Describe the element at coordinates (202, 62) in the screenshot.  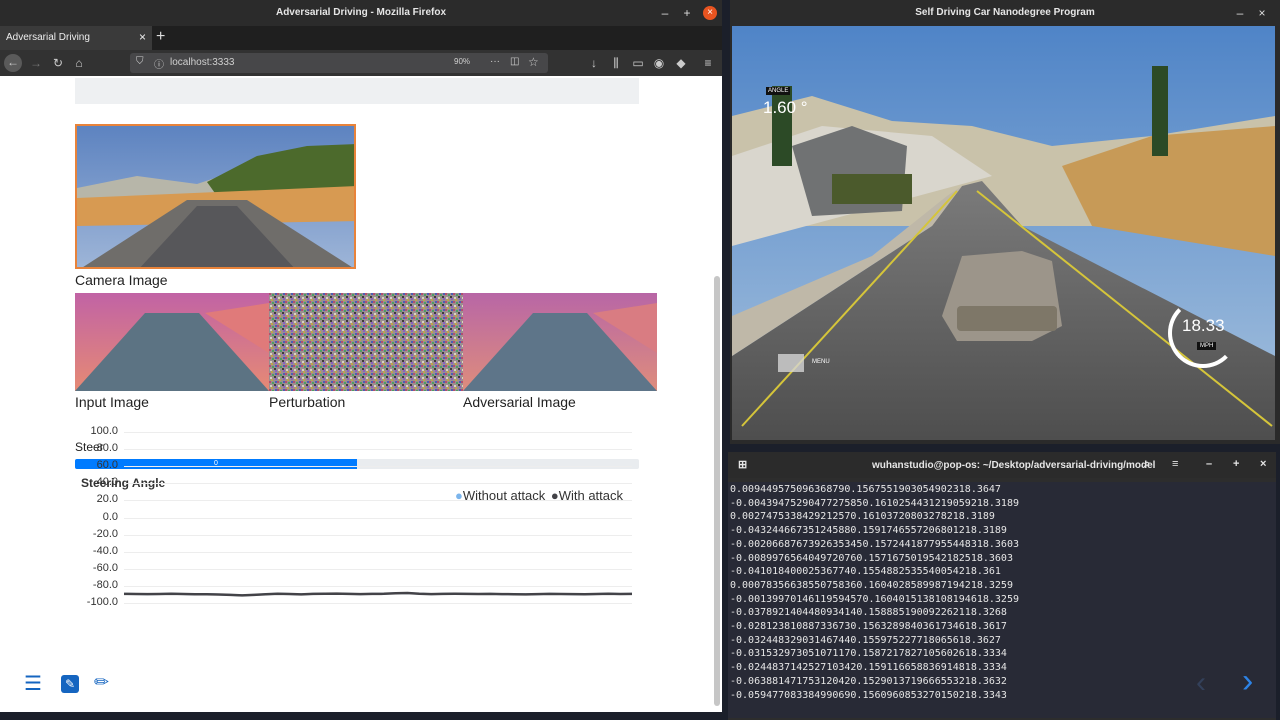
I see `url-text: localhost:3333` at that location.